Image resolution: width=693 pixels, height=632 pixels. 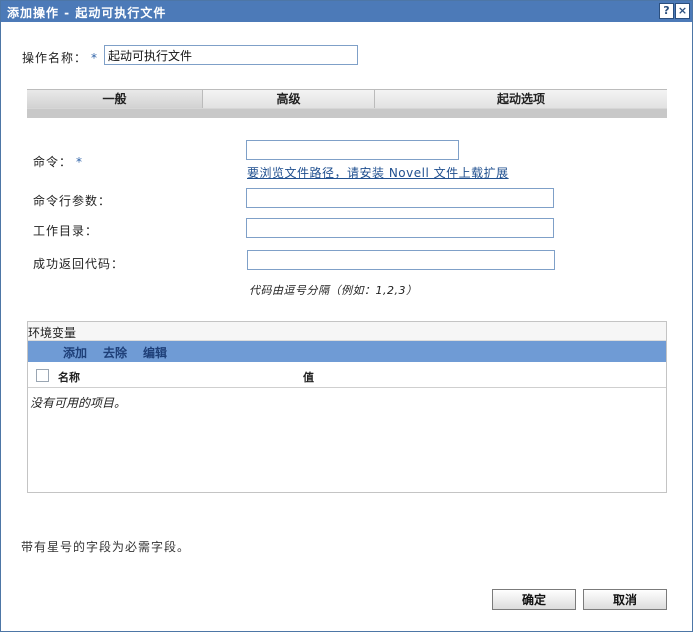 I want to click on required-fields-note: 带有星号的字段为必需字段。, so click(x=106, y=547).